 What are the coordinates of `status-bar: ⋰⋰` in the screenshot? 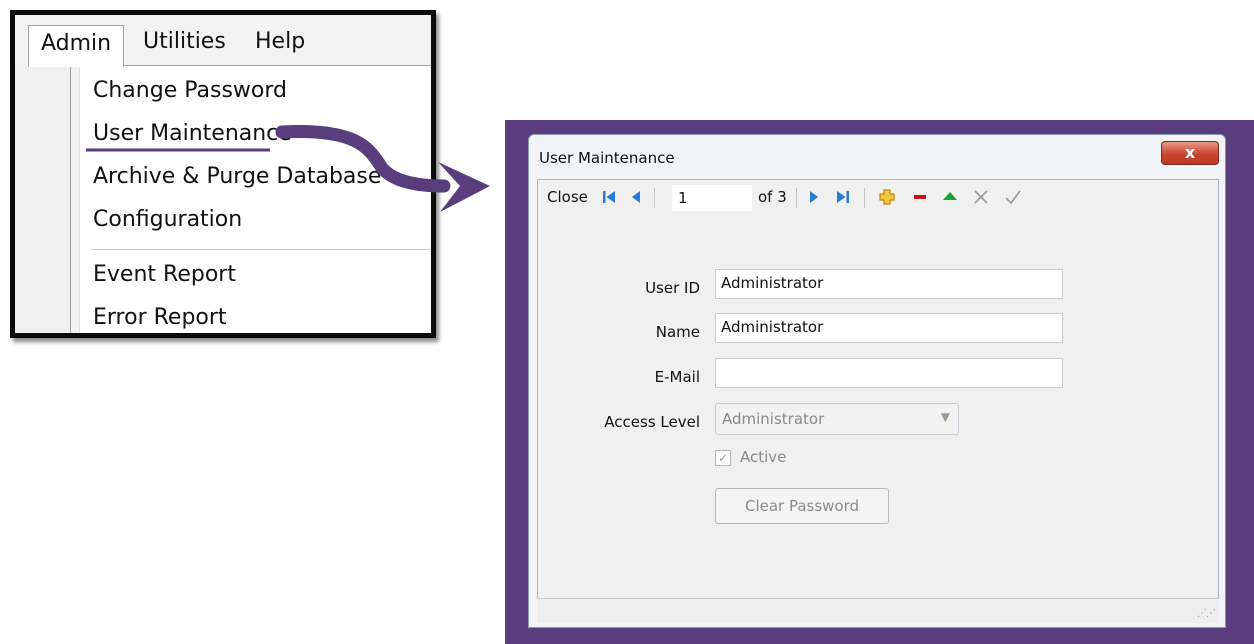 It's located at (878, 610).